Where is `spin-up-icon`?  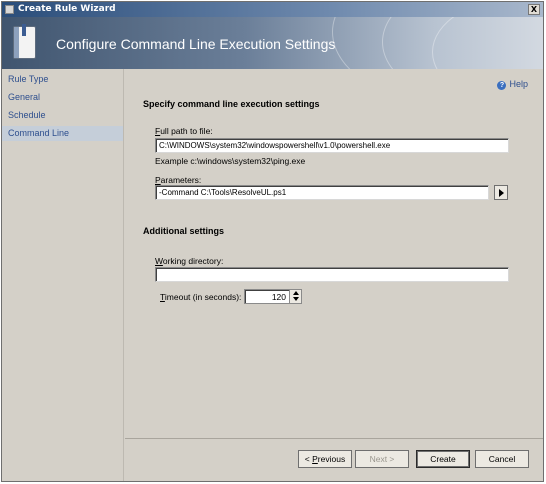
spin-up-icon is located at coordinates (296, 293).